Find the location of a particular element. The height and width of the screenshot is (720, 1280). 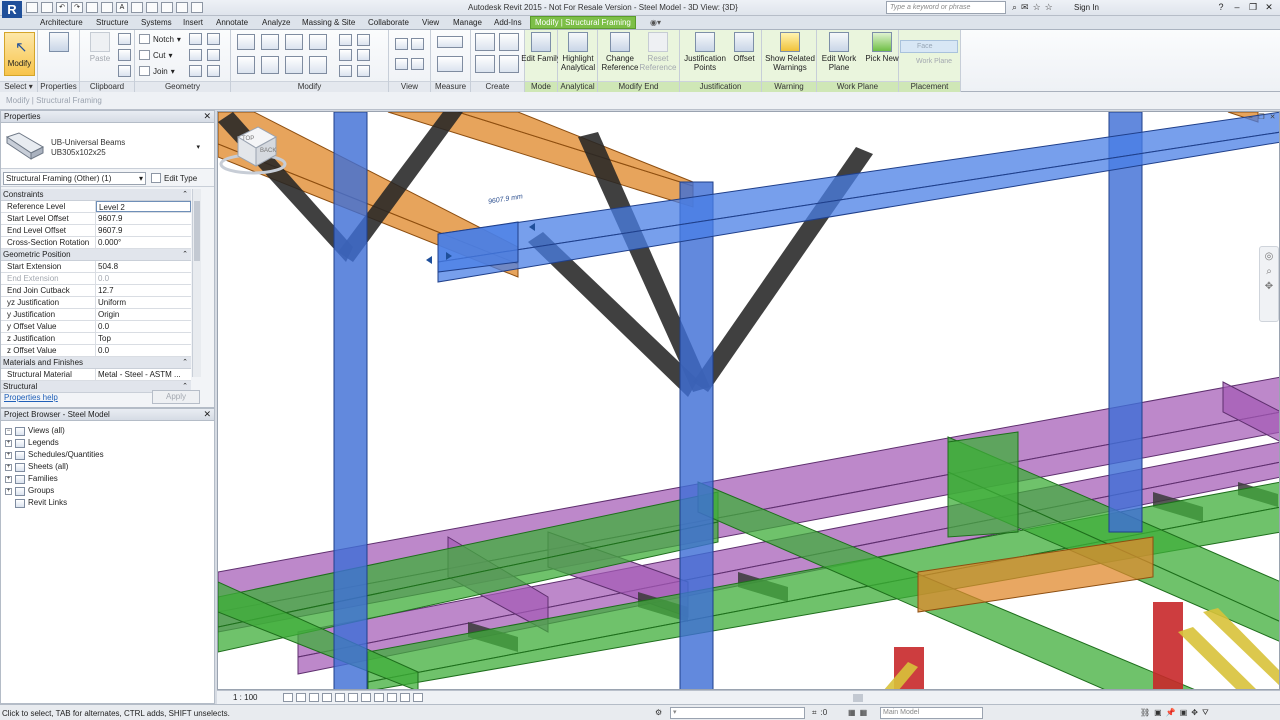

subscription-icon: ✉ is located at coordinates (1025, 7).